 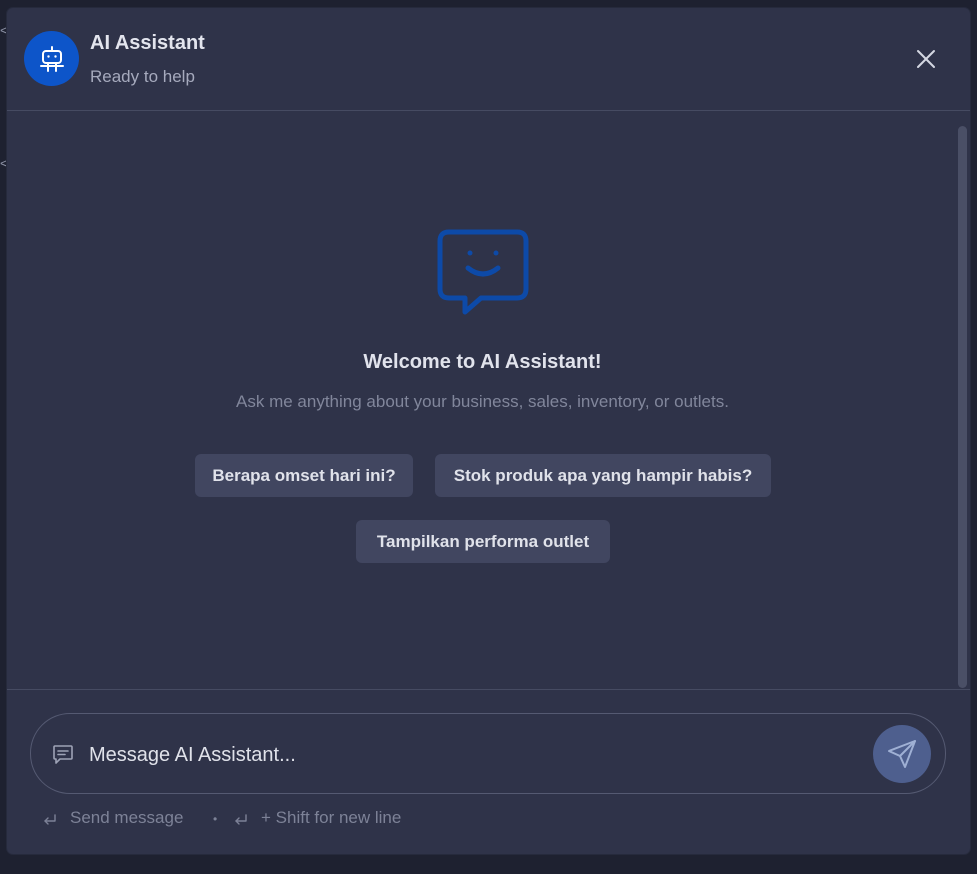 I want to click on smiley-chat-icon, so click(x=483, y=272).